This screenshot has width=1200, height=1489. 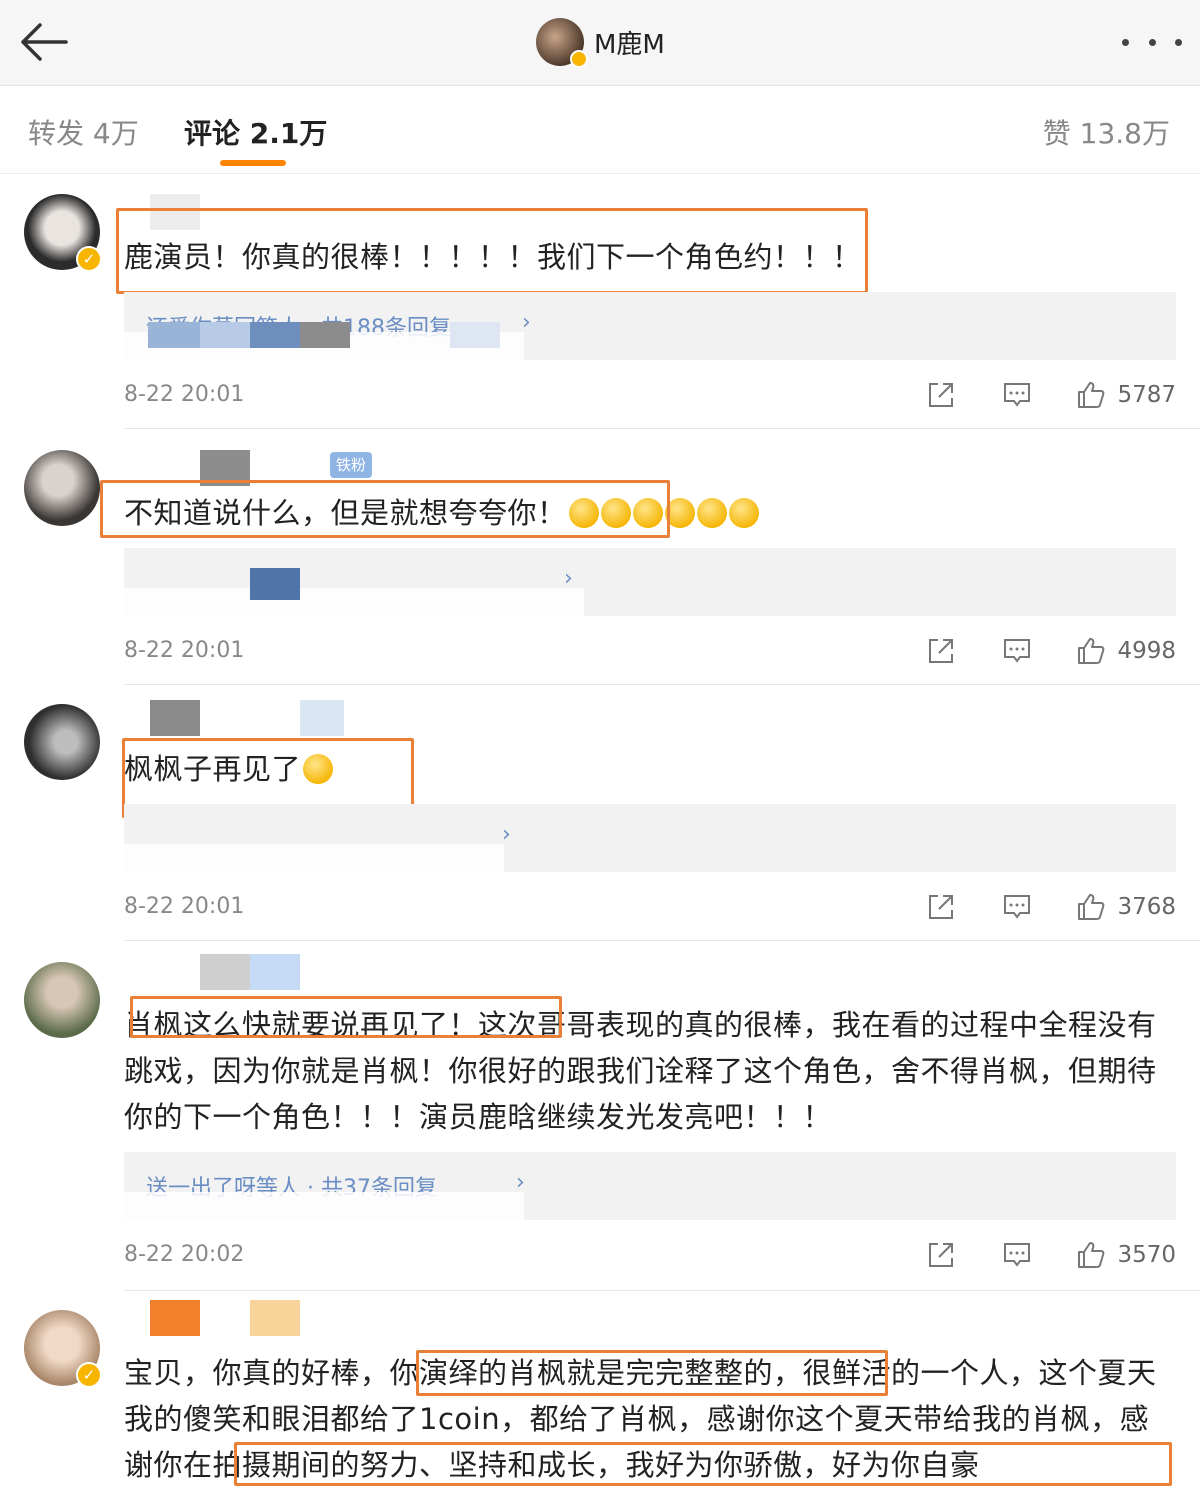 What do you see at coordinates (351, 465) in the screenshot?
I see `fan-badge: 铁粉` at bounding box center [351, 465].